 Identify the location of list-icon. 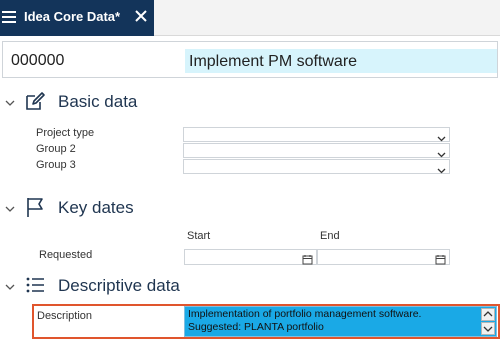
(35, 285).